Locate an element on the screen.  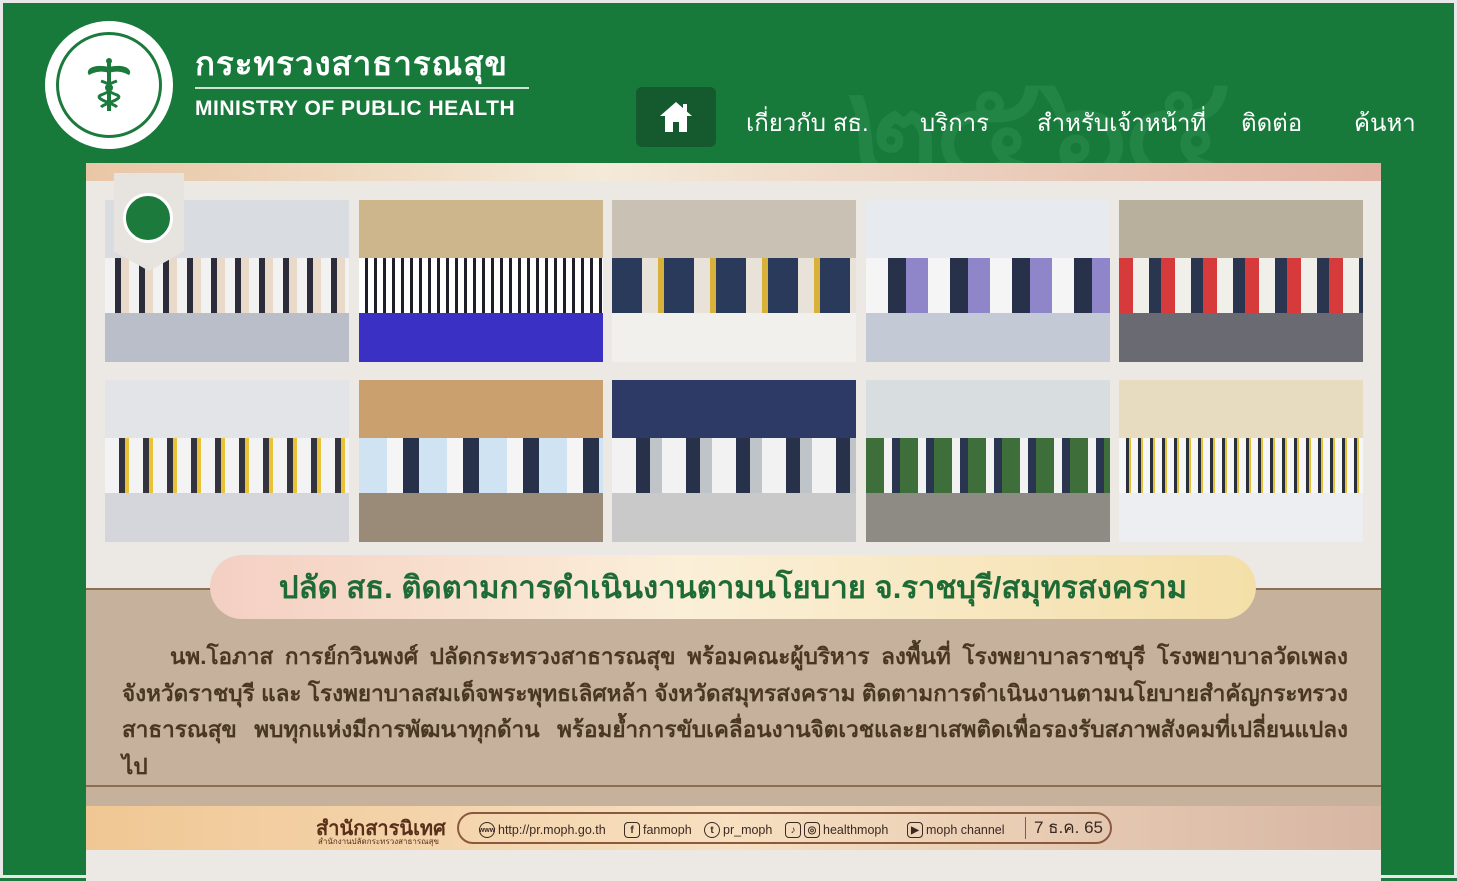
instagram-icon: ◎ is located at coordinates (812, 830).